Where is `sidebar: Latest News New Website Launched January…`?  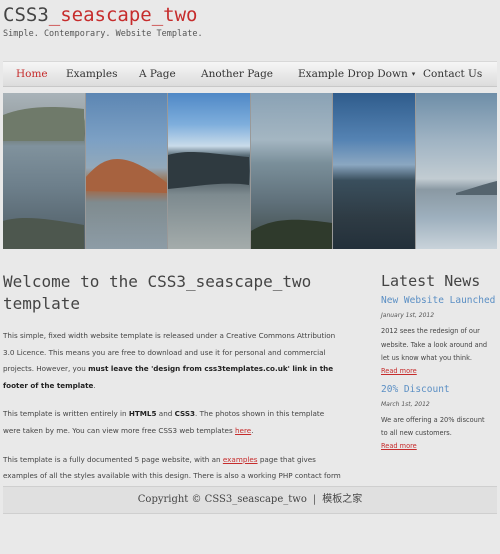
sidebar: Latest News New Website Launched January… is located at coordinates (438, 361).